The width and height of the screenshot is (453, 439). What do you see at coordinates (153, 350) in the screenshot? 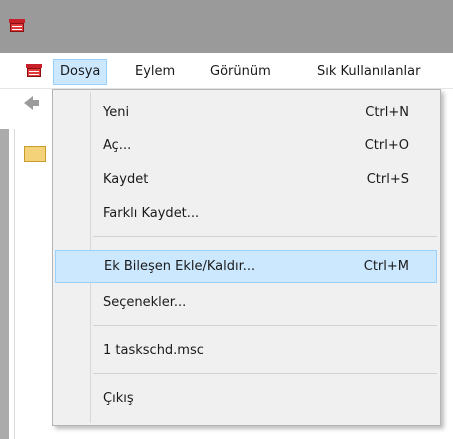
I see `menu-item-label: 1 taskschd.msc` at bounding box center [153, 350].